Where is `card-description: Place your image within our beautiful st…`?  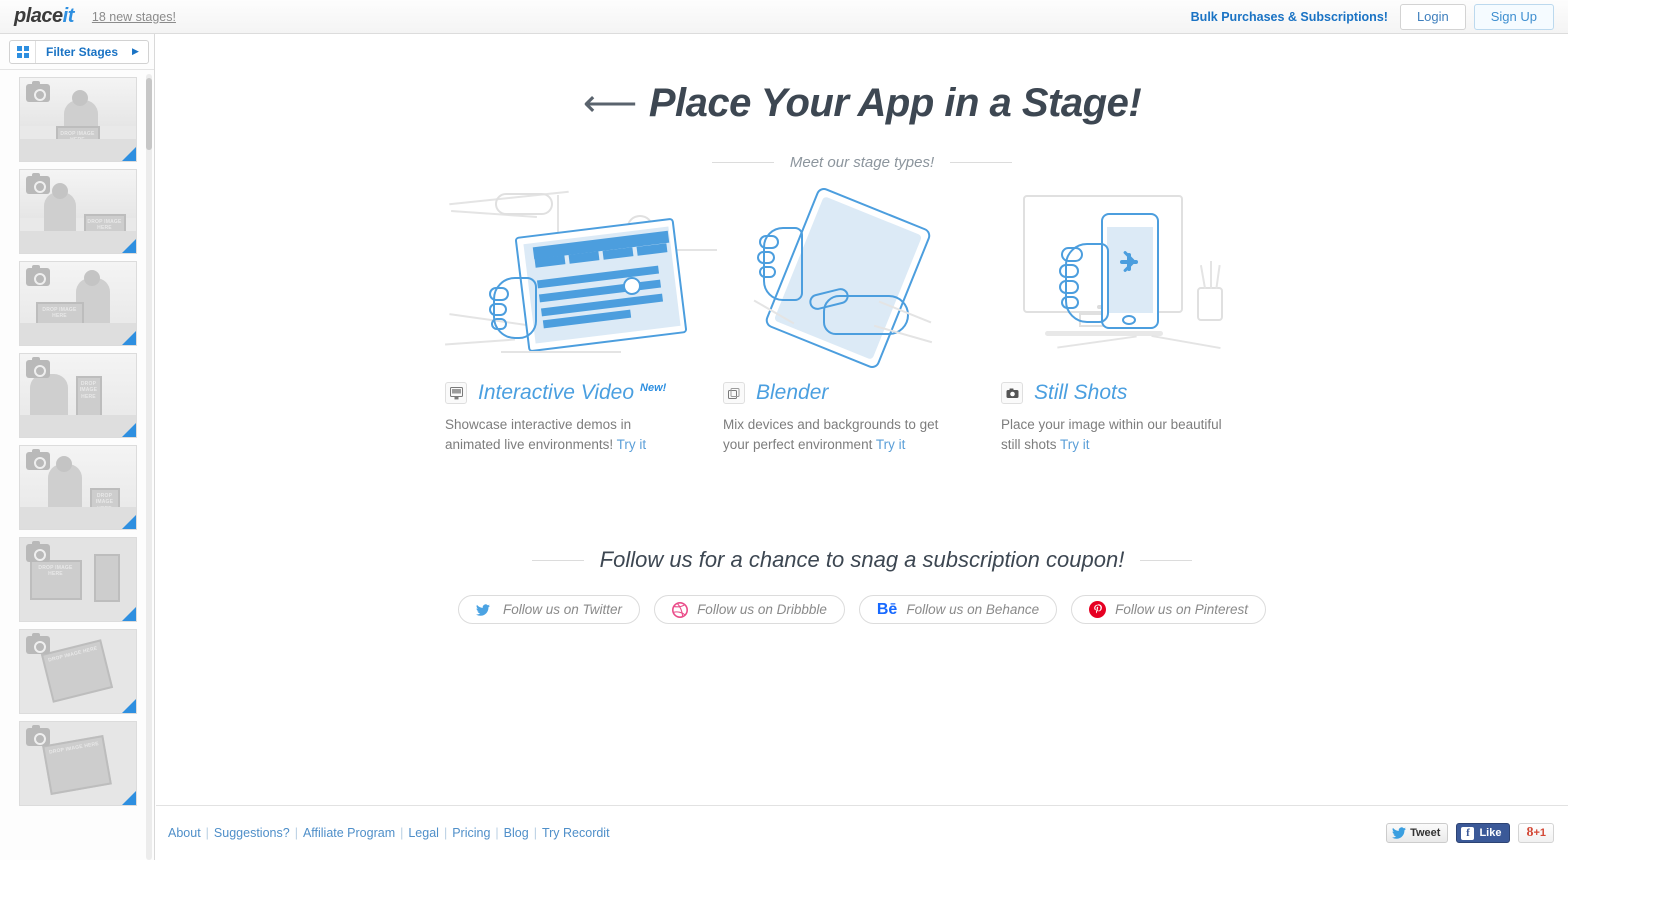
card-description: Place your image within our beautiful st… is located at coordinates (1126, 435).